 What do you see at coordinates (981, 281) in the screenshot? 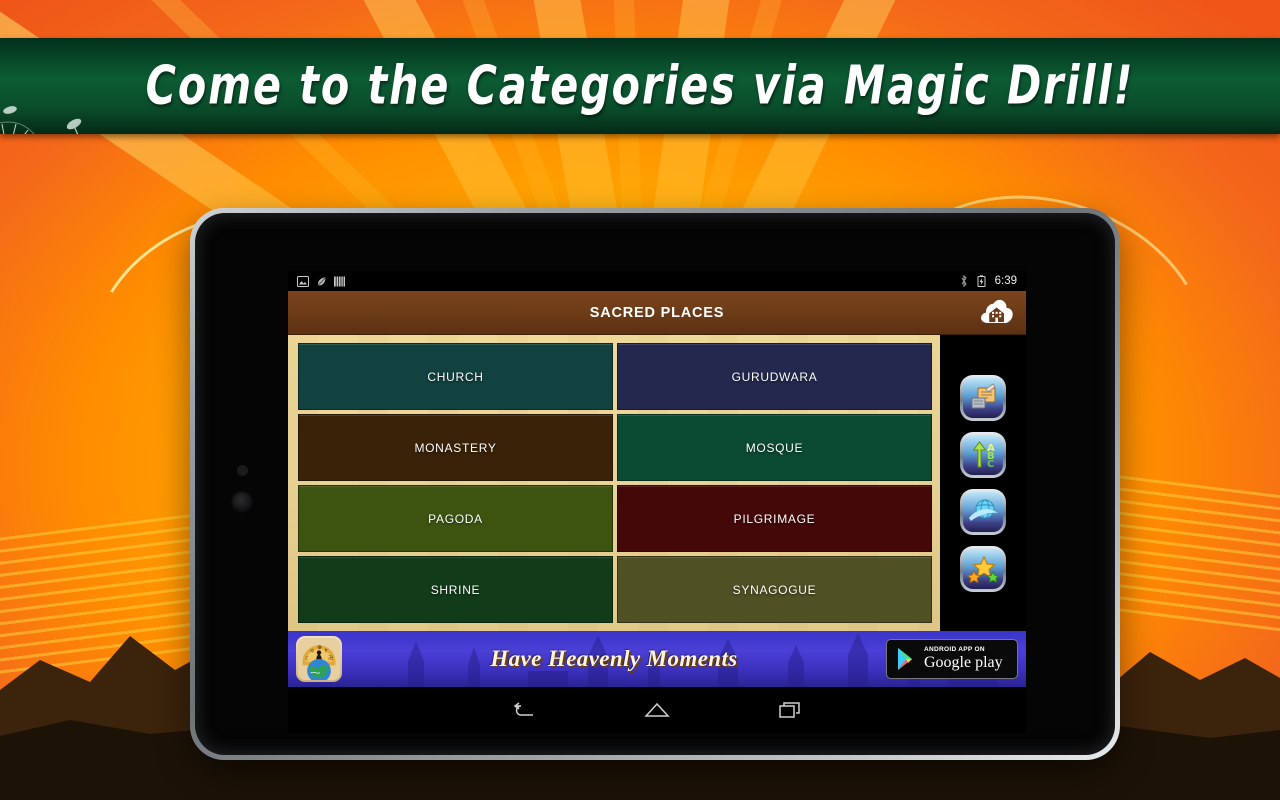
I see `battery-charging-icon` at bounding box center [981, 281].